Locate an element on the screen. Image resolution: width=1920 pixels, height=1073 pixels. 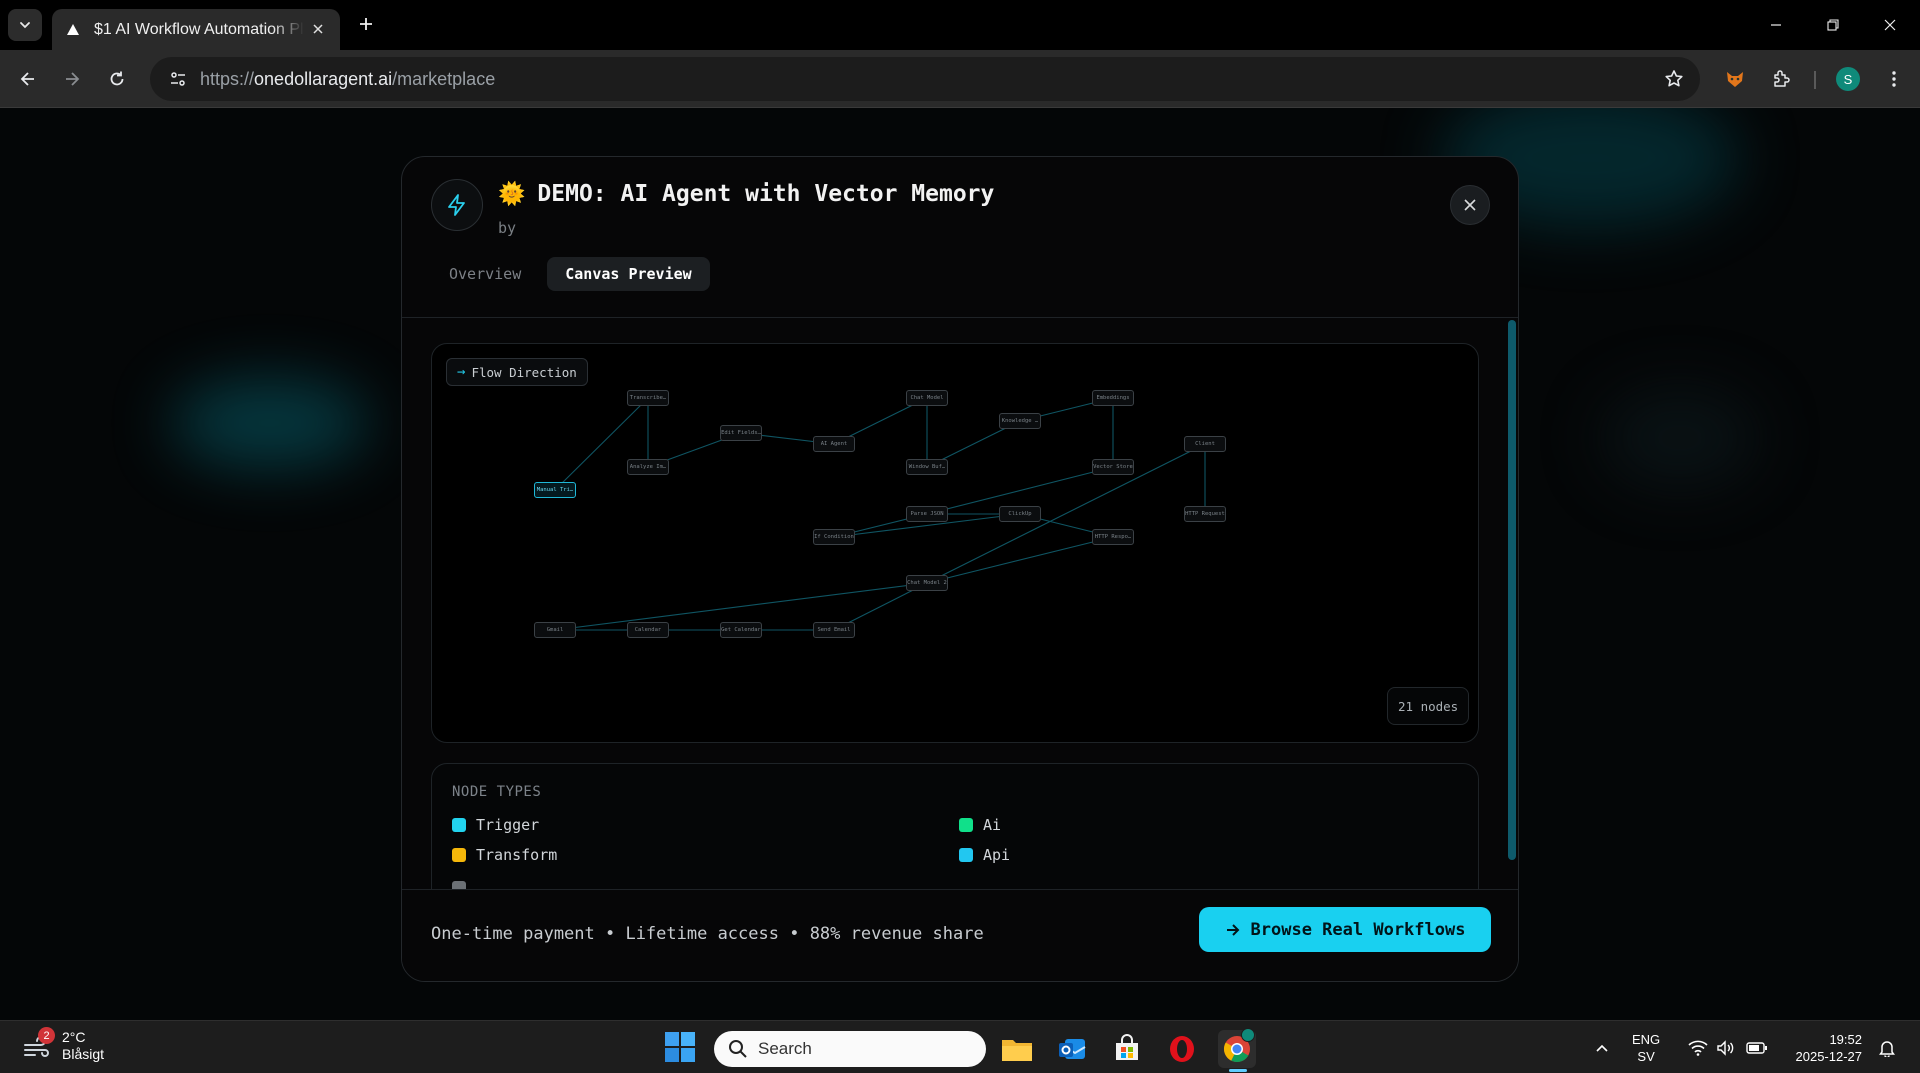
chrome-profile-badge is located at coordinates (1248, 1035).